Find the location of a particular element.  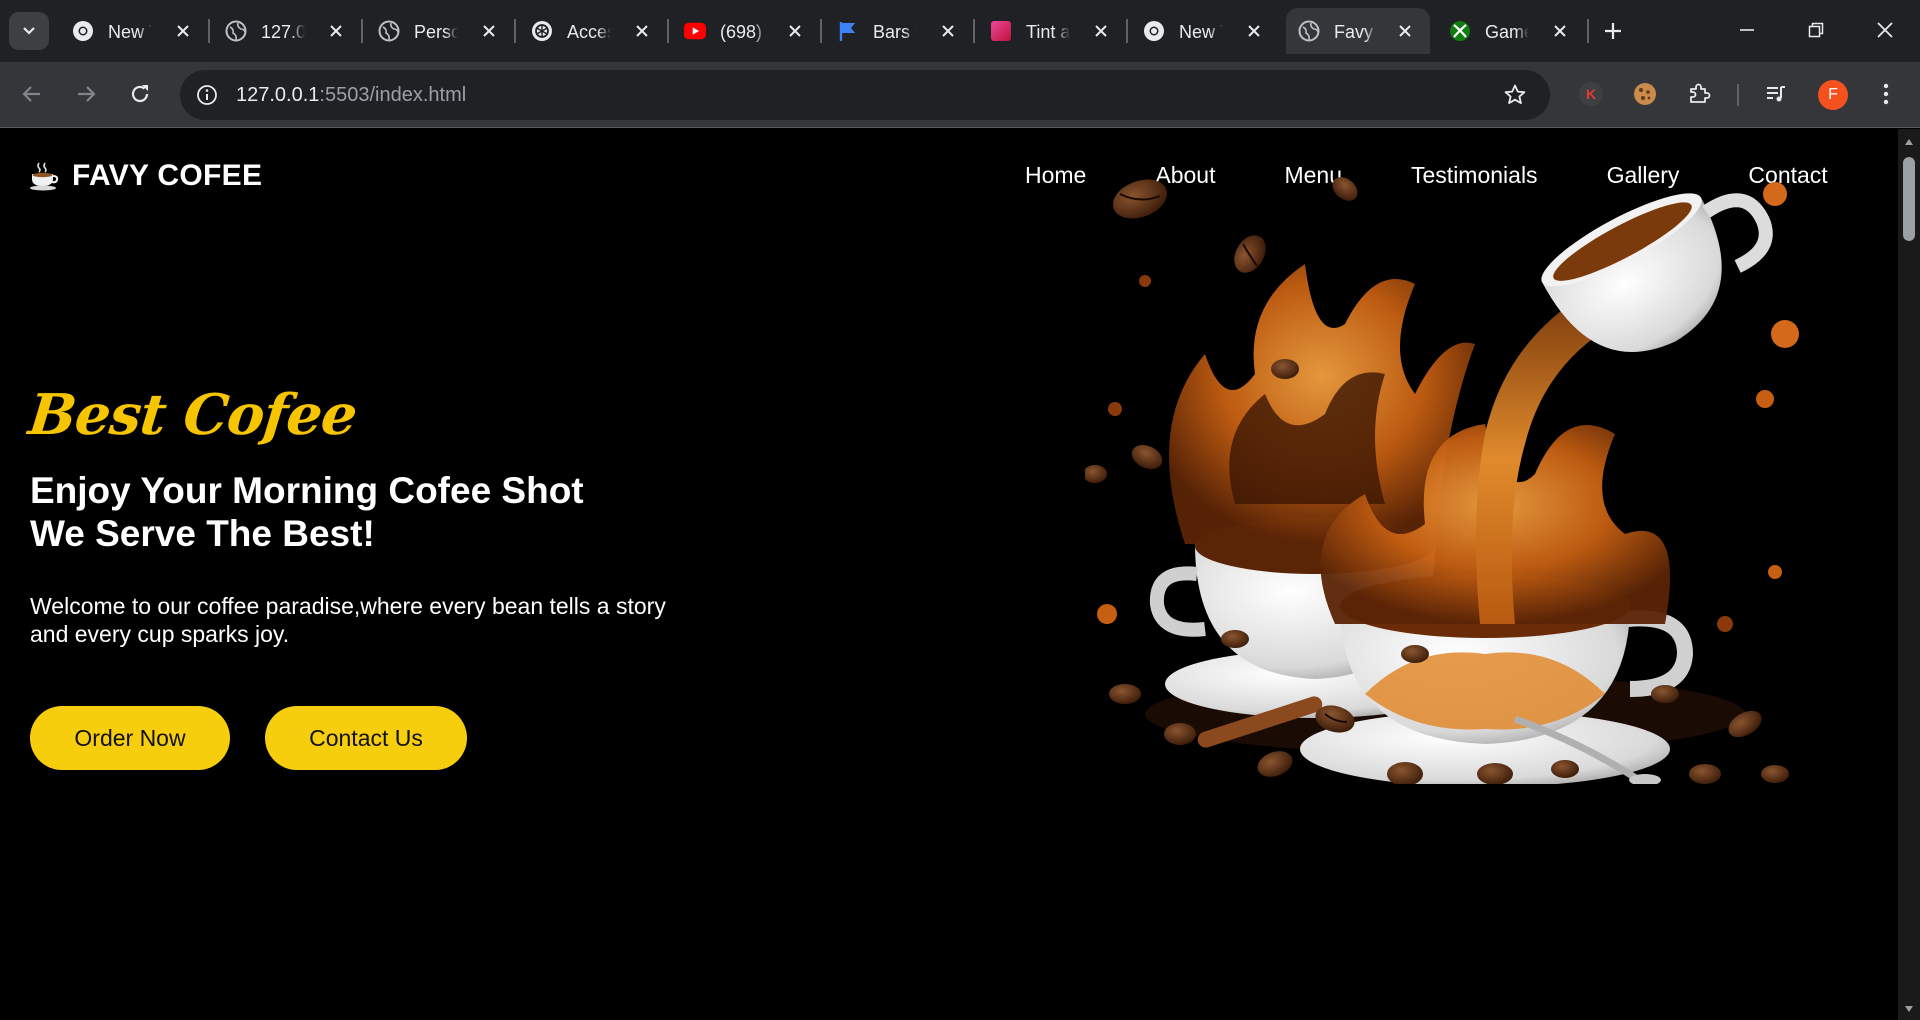

tab-personal: Personal is located at coordinates (440, 31).